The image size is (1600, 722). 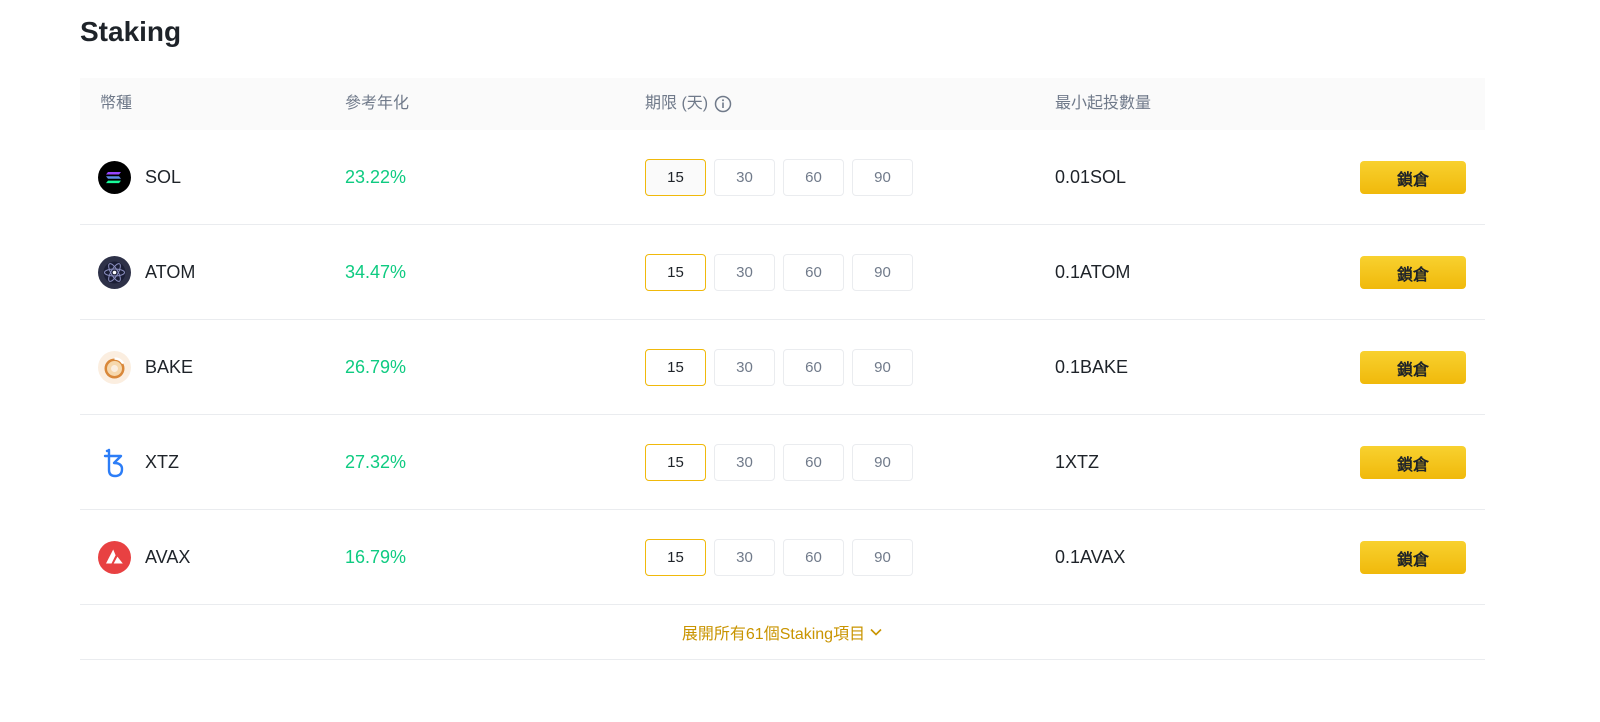 I want to click on min-amount: 0.01SOL, so click(x=1091, y=177).